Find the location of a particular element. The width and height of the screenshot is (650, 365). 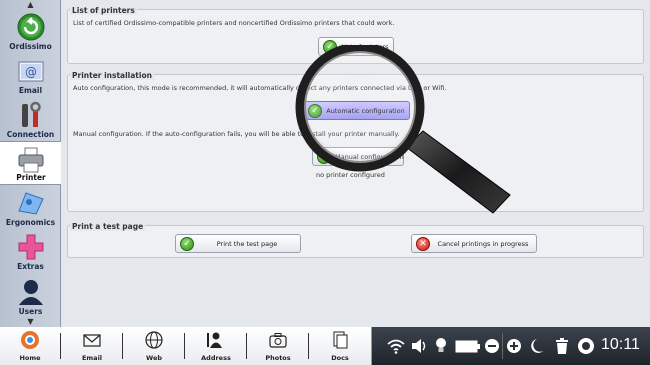

print-test-page-button: ✓ Print the test page is located at coordinates (238, 243).